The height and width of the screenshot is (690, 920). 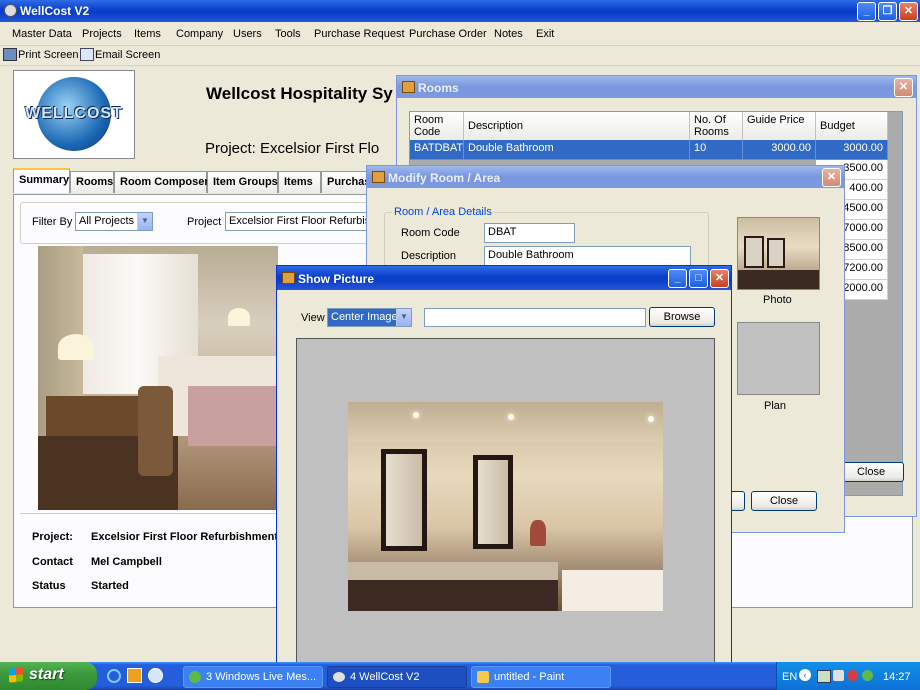 I want to click on show-picture-title-bar: Show Picture _ □ ✕, so click(x=504, y=278).